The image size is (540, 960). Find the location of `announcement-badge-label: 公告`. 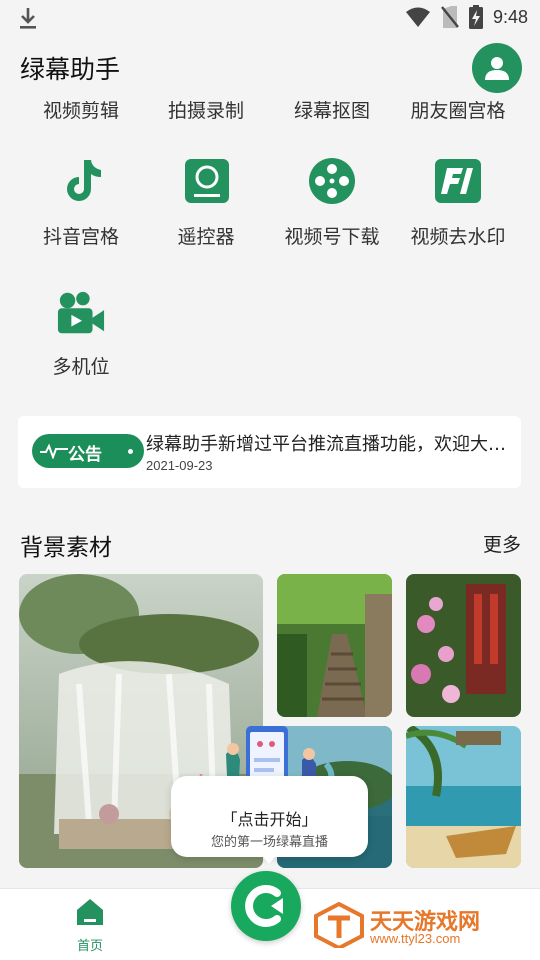

announcement-badge-label: 公告 is located at coordinates (85, 455).